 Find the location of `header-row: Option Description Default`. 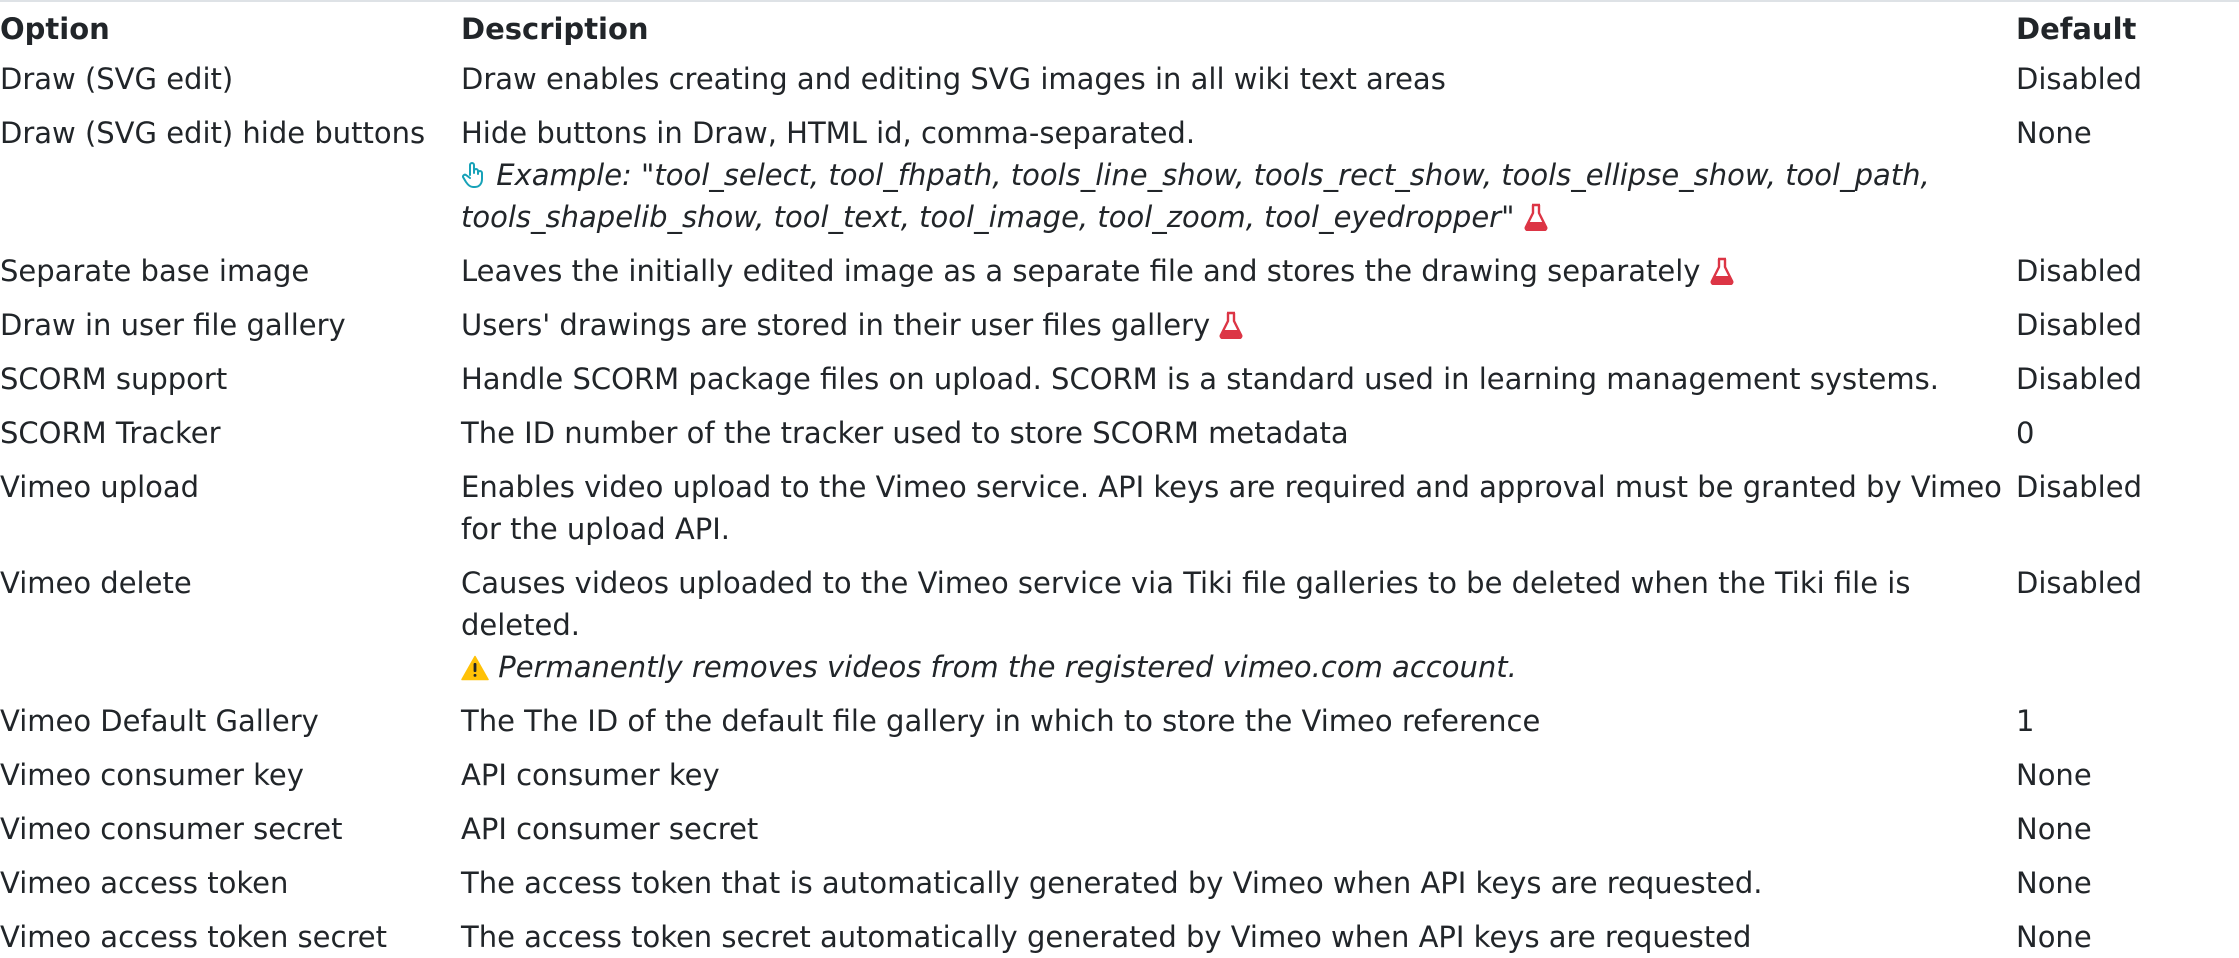

header-row: Option Description Default is located at coordinates (1118, 27).